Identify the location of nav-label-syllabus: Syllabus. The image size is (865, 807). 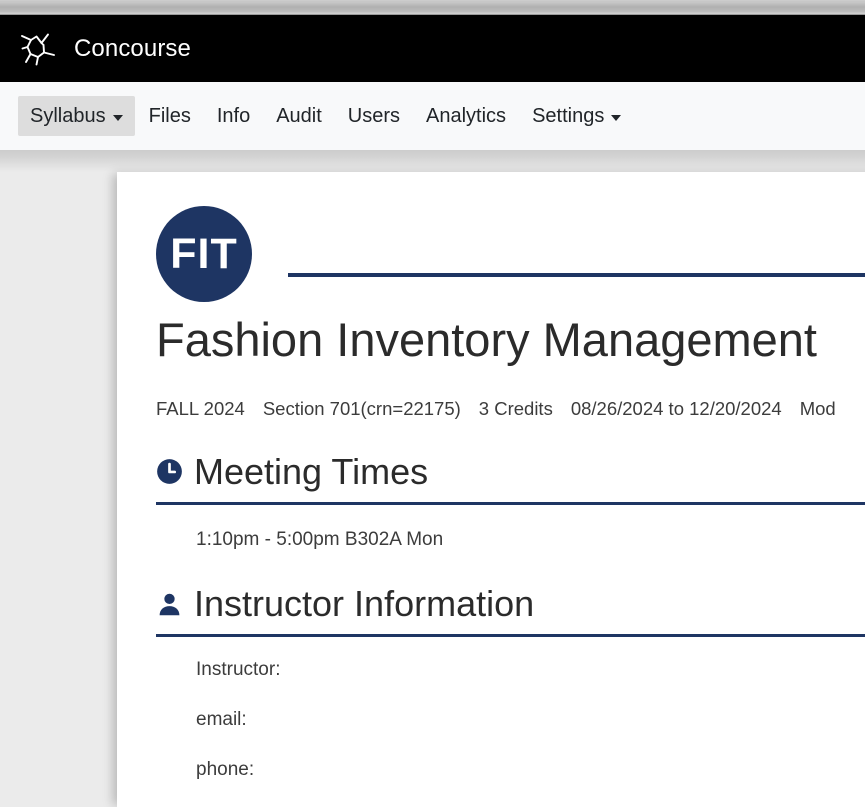
(68, 116).